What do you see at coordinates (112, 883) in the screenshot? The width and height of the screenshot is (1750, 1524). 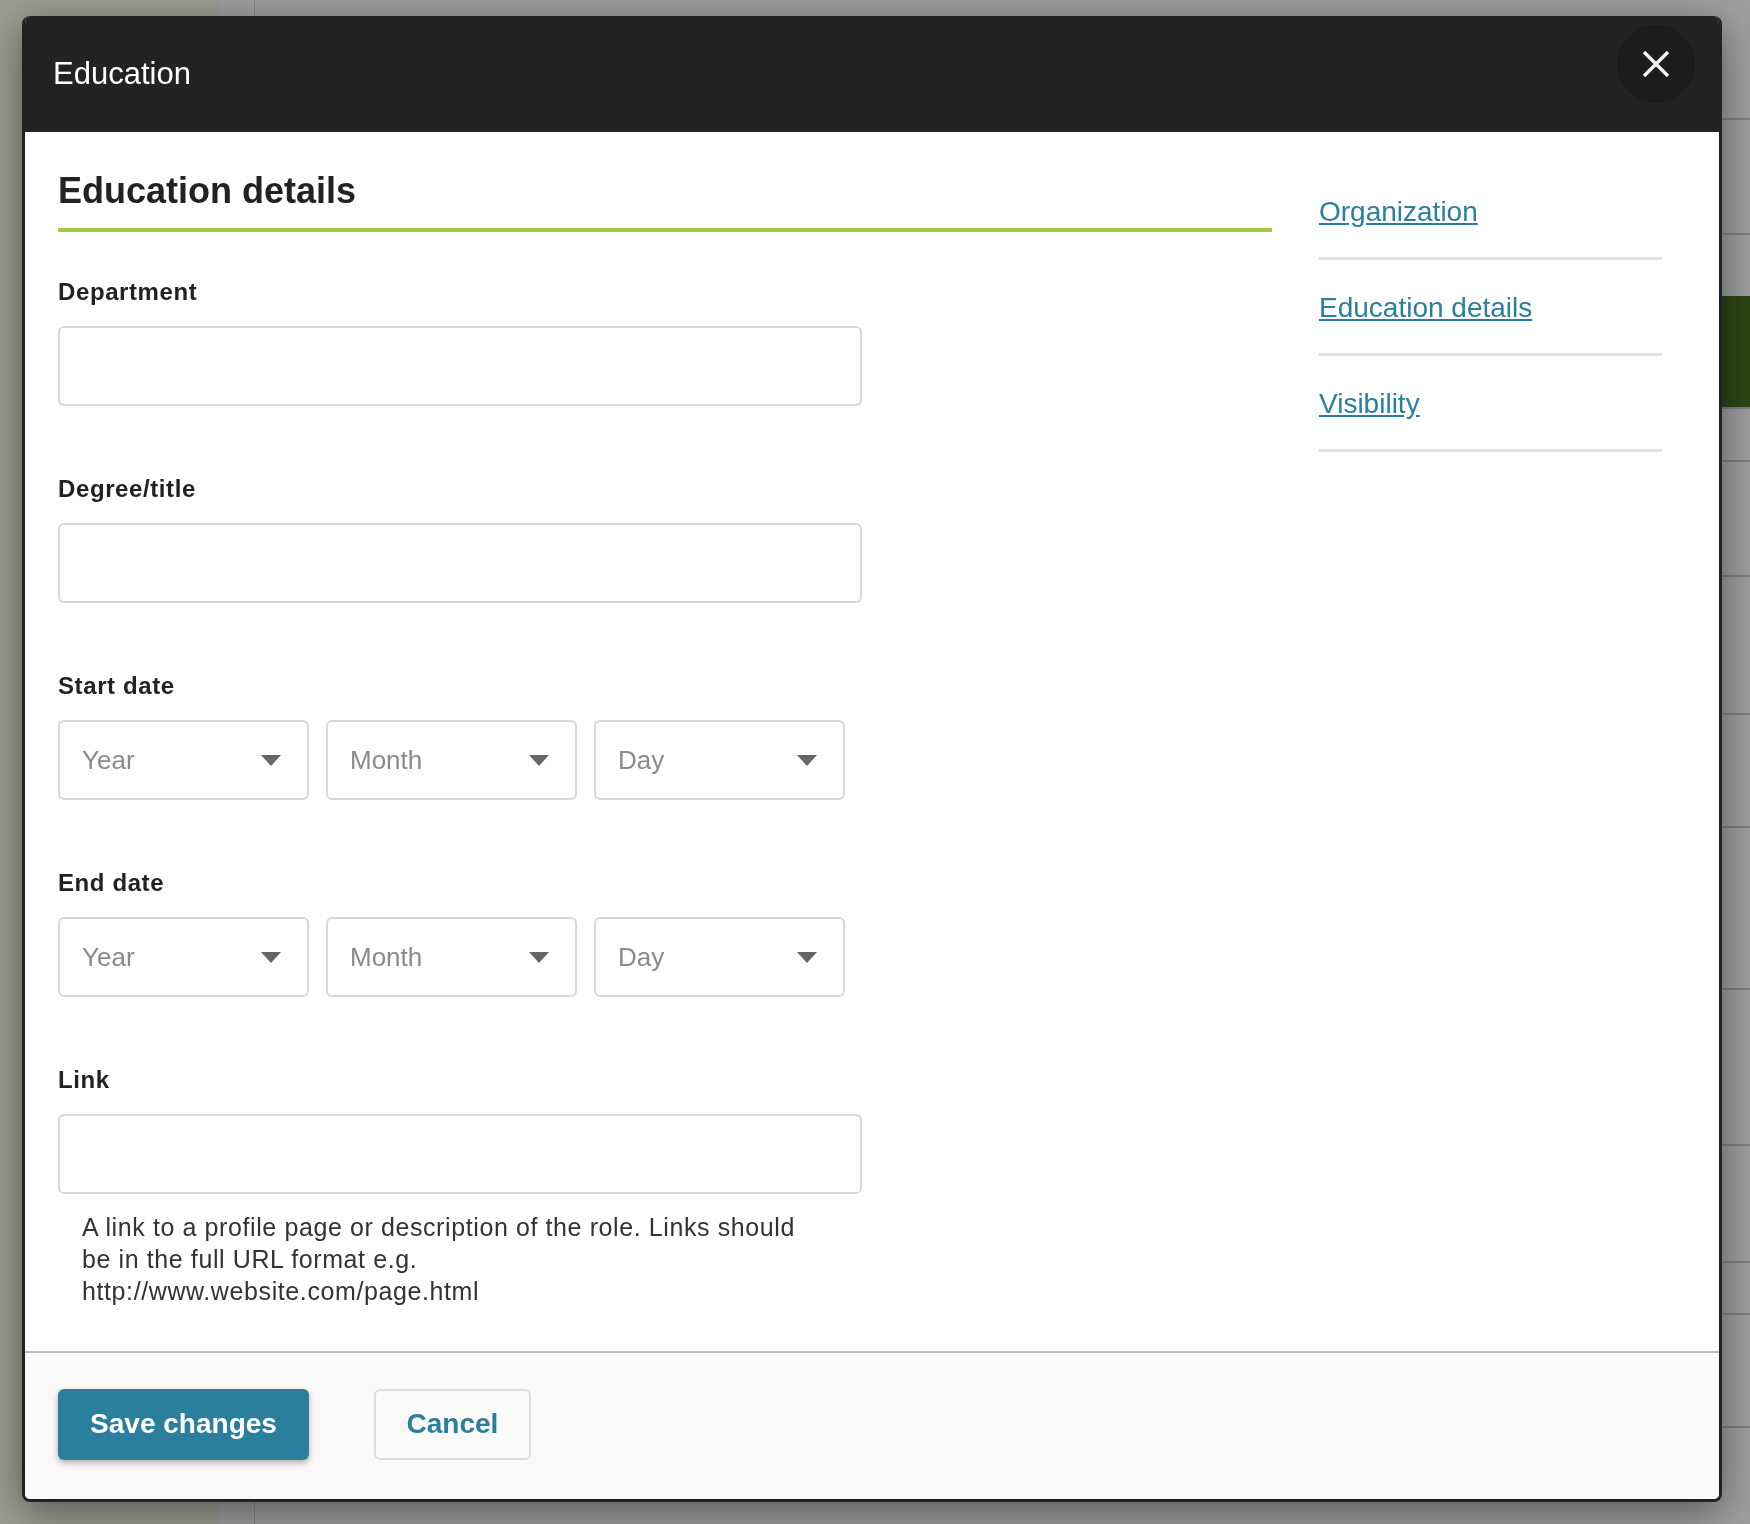 I see `field-label: End date` at bounding box center [112, 883].